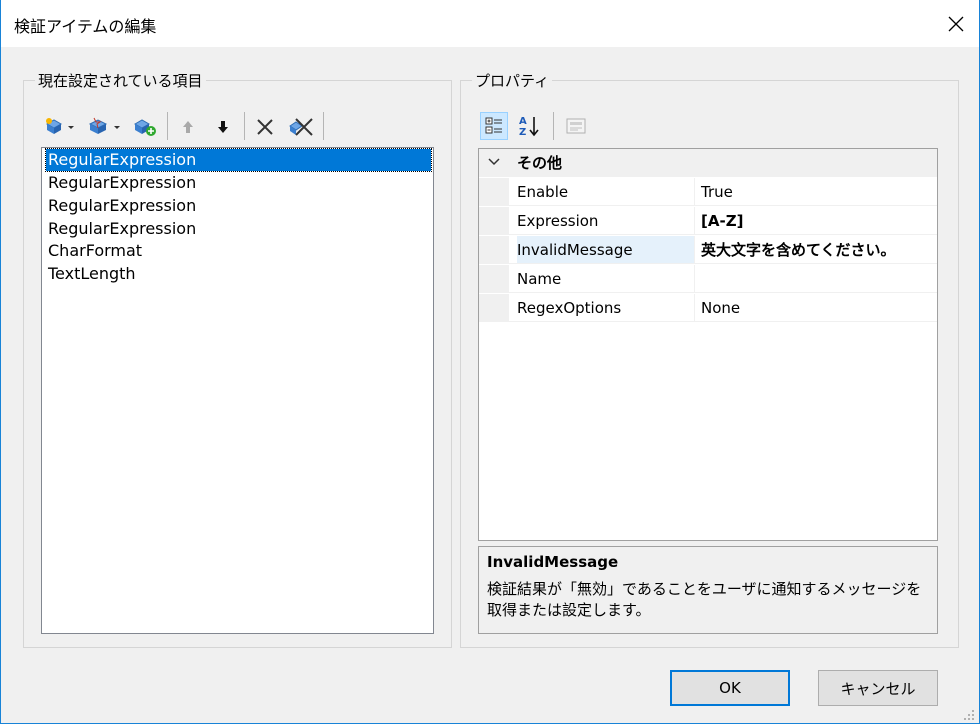  Describe the element at coordinates (878, 688) in the screenshot. I see `cancel-button: キャンセル` at that location.